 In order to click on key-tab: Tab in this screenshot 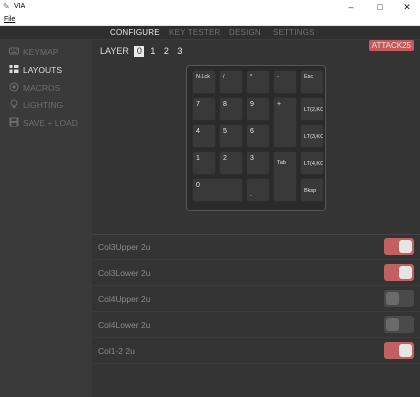, I will do `click(285, 176)`.